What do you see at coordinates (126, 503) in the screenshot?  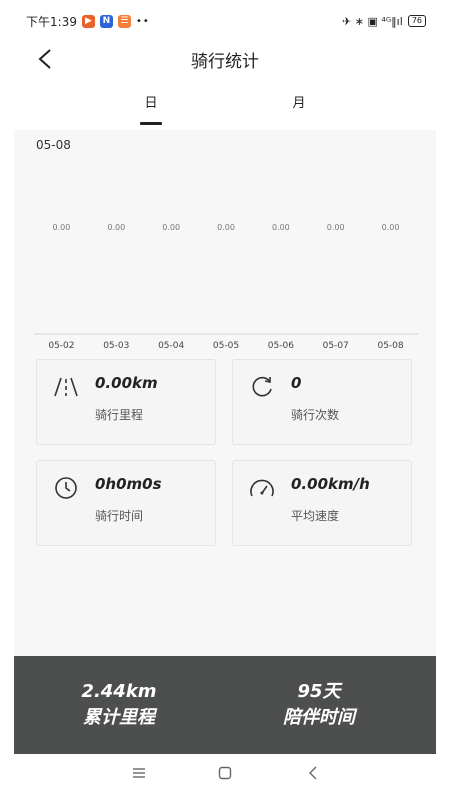 I see `stat-card-time: 0h0m0s 骑行时间` at bounding box center [126, 503].